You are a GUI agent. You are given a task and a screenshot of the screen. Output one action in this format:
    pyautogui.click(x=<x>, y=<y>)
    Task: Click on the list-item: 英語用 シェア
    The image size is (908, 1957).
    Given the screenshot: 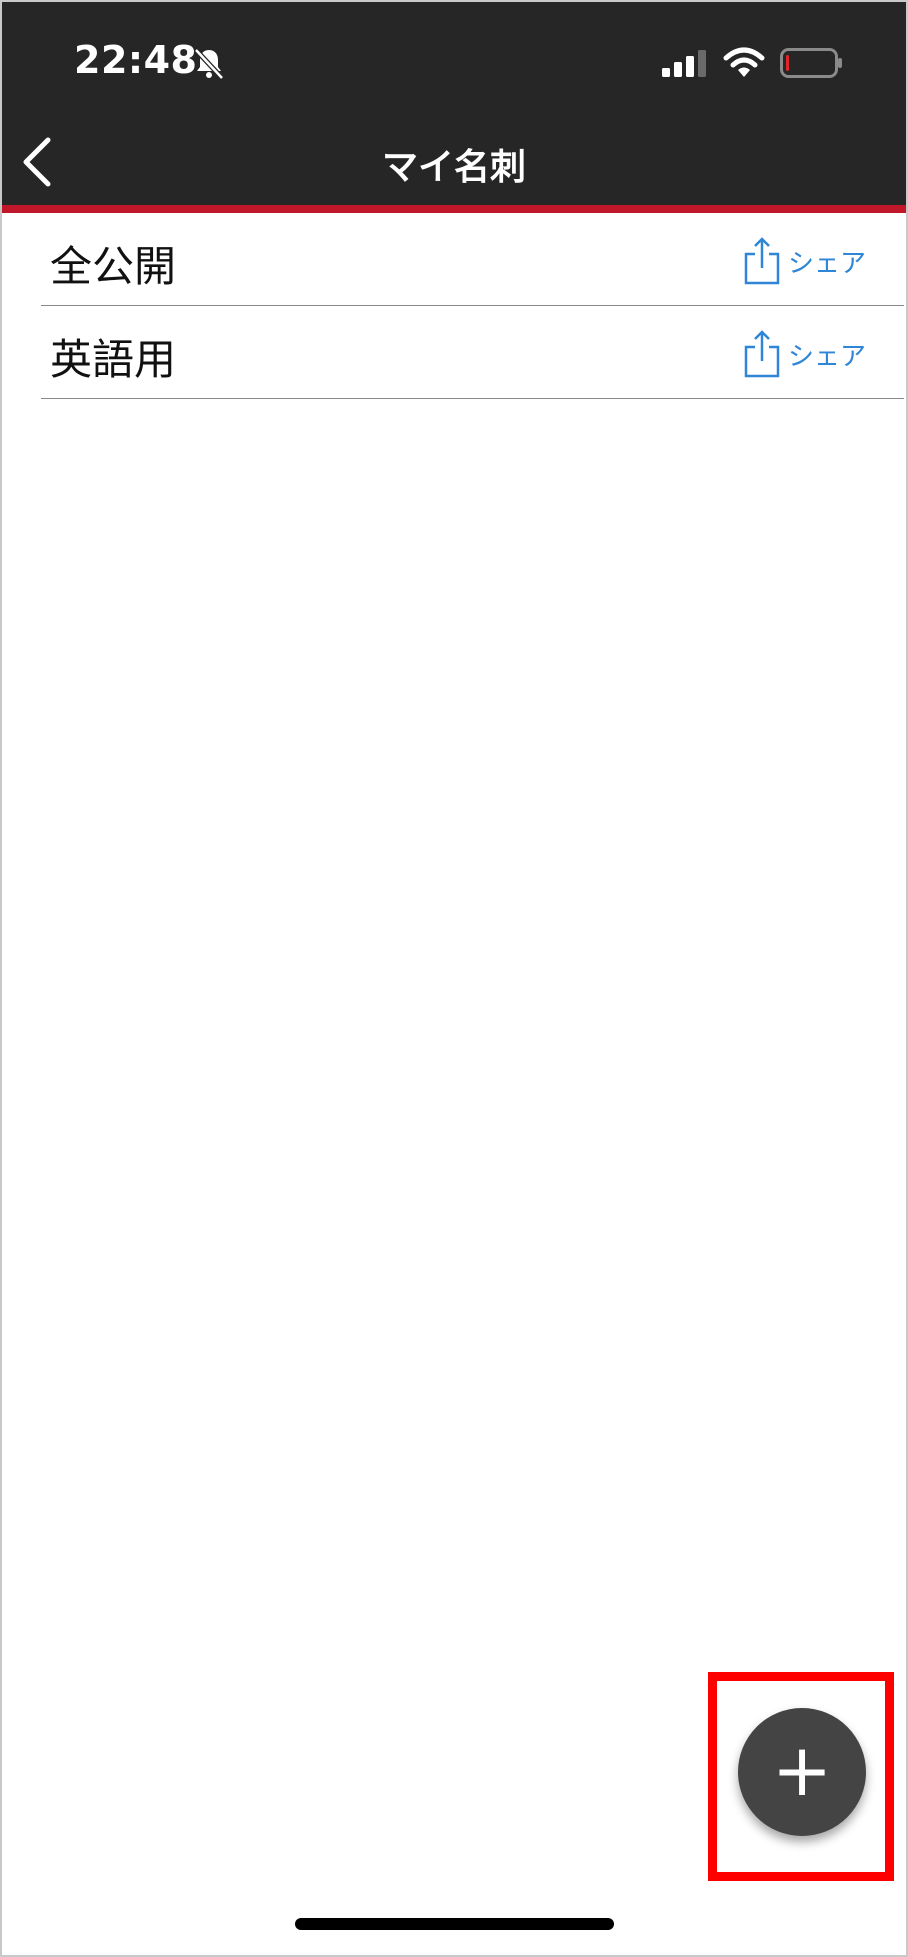 What is the action you would take?
    pyautogui.click(x=472, y=352)
    